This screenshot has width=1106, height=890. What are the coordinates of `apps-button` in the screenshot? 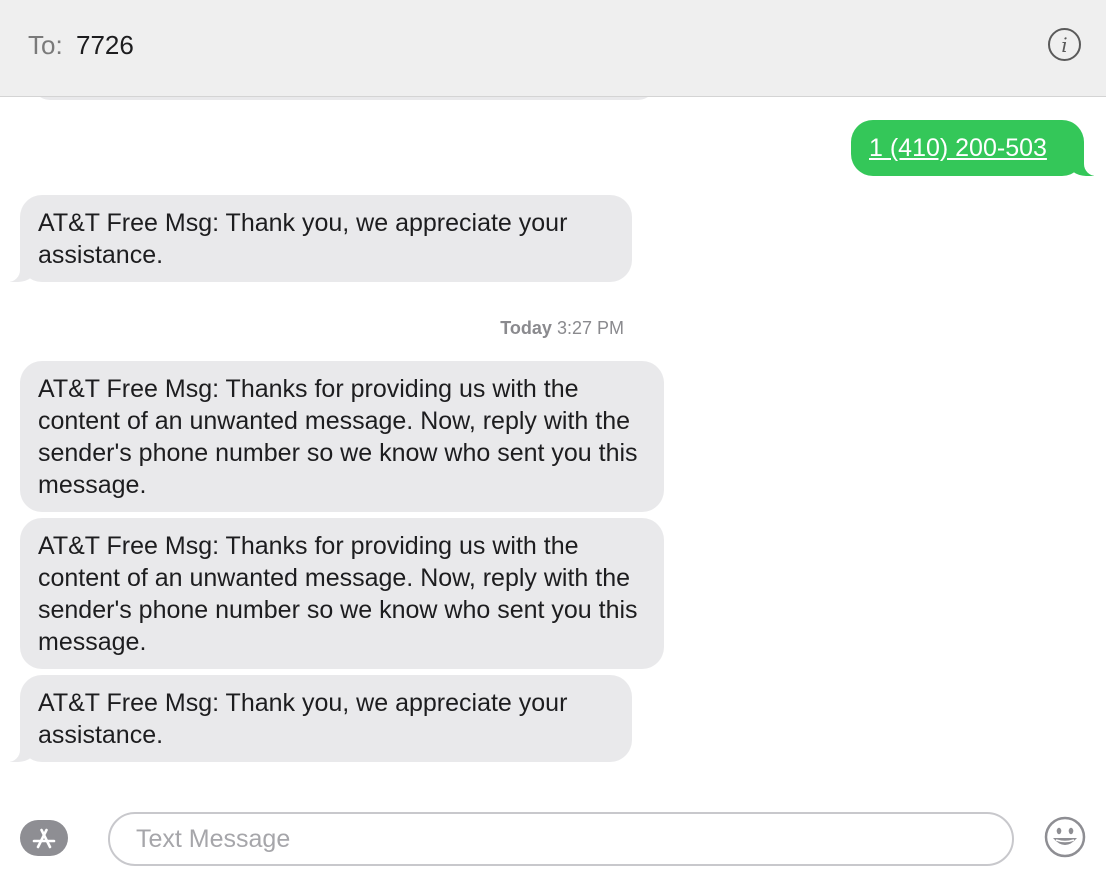 It's located at (47, 838).